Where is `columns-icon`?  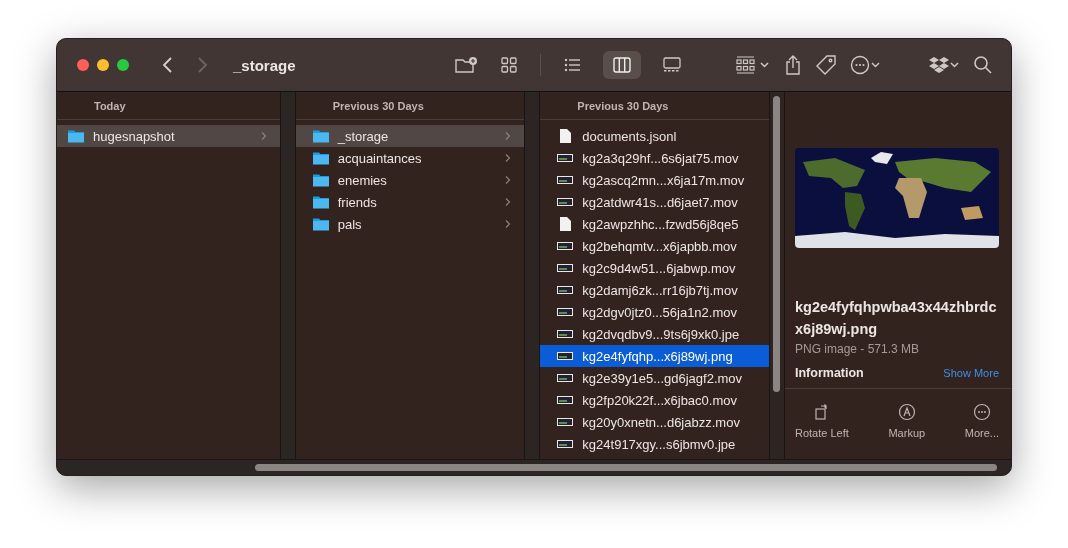 columns-icon is located at coordinates (622, 65).